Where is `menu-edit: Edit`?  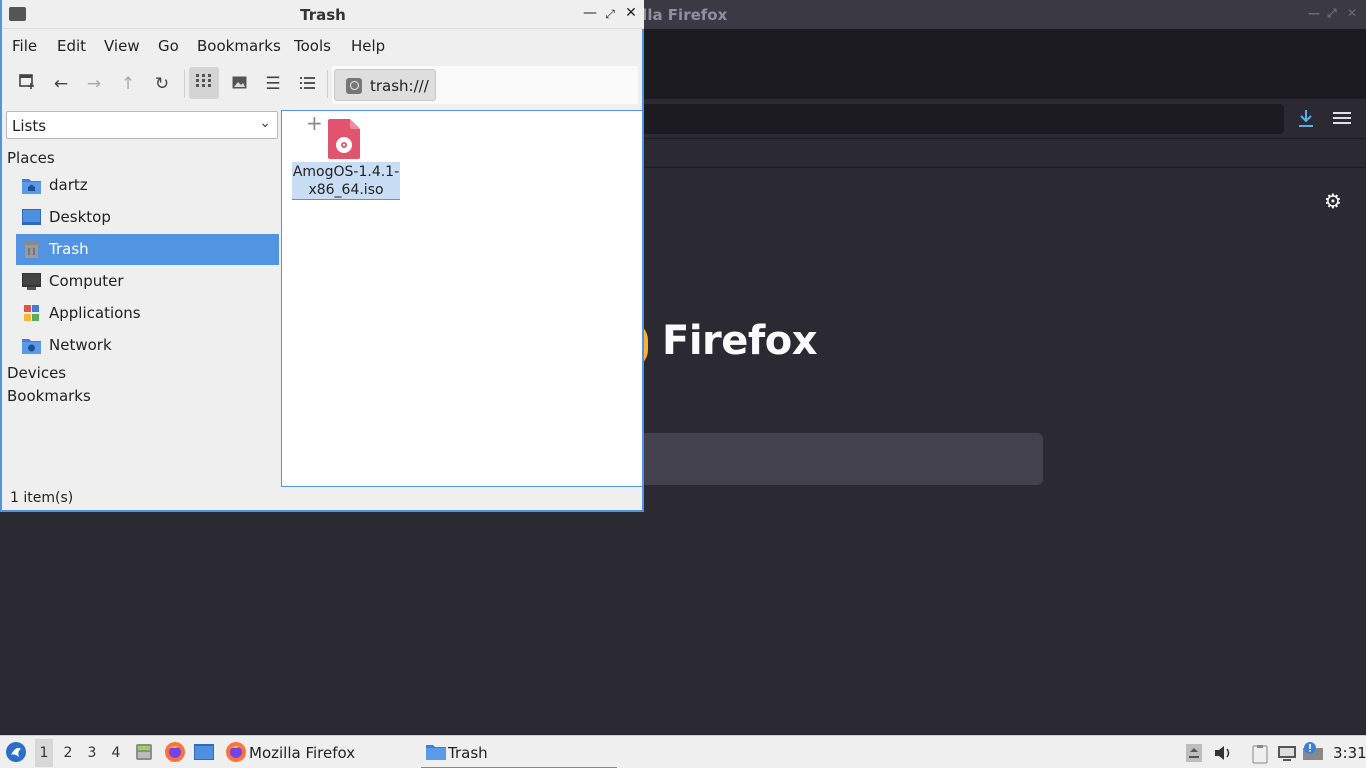
menu-edit: Edit is located at coordinates (71, 46).